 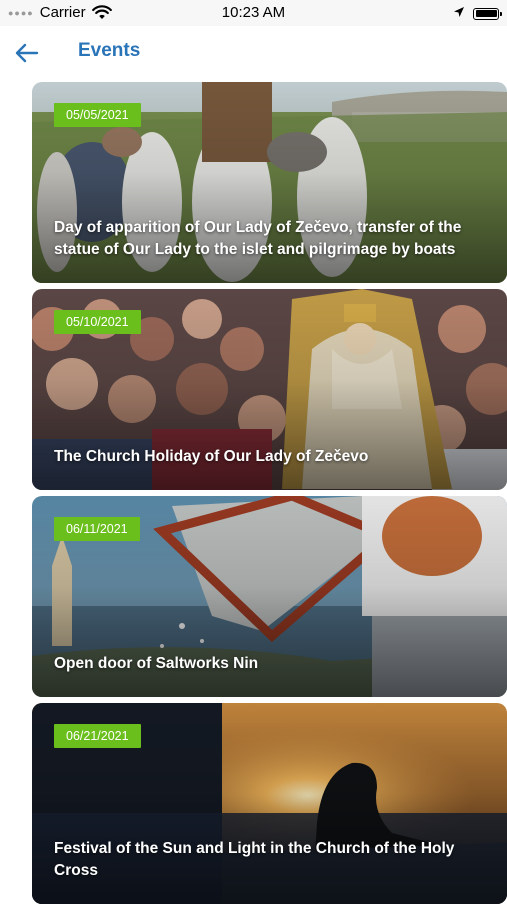 I want to click on back-button, so click(x=27, y=53).